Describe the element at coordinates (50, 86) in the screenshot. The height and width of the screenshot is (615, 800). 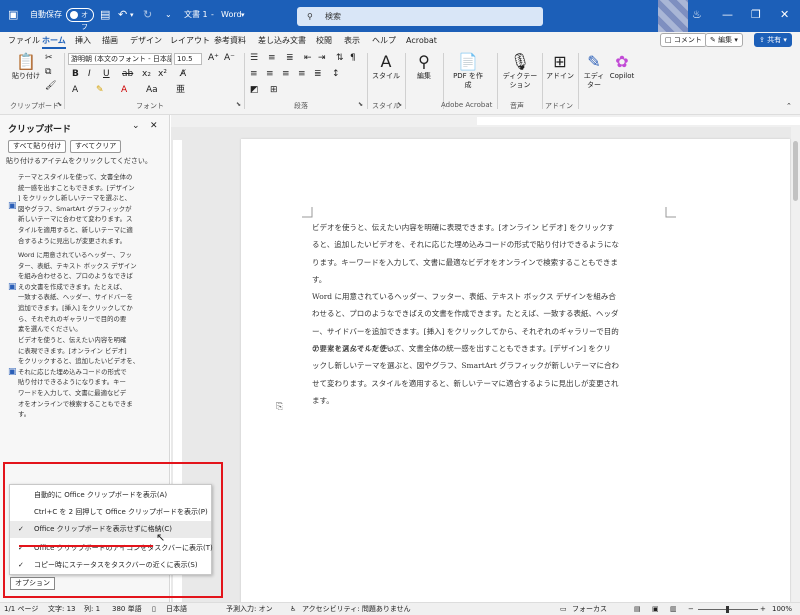
I see `format-painter-icon: 🖌` at that location.